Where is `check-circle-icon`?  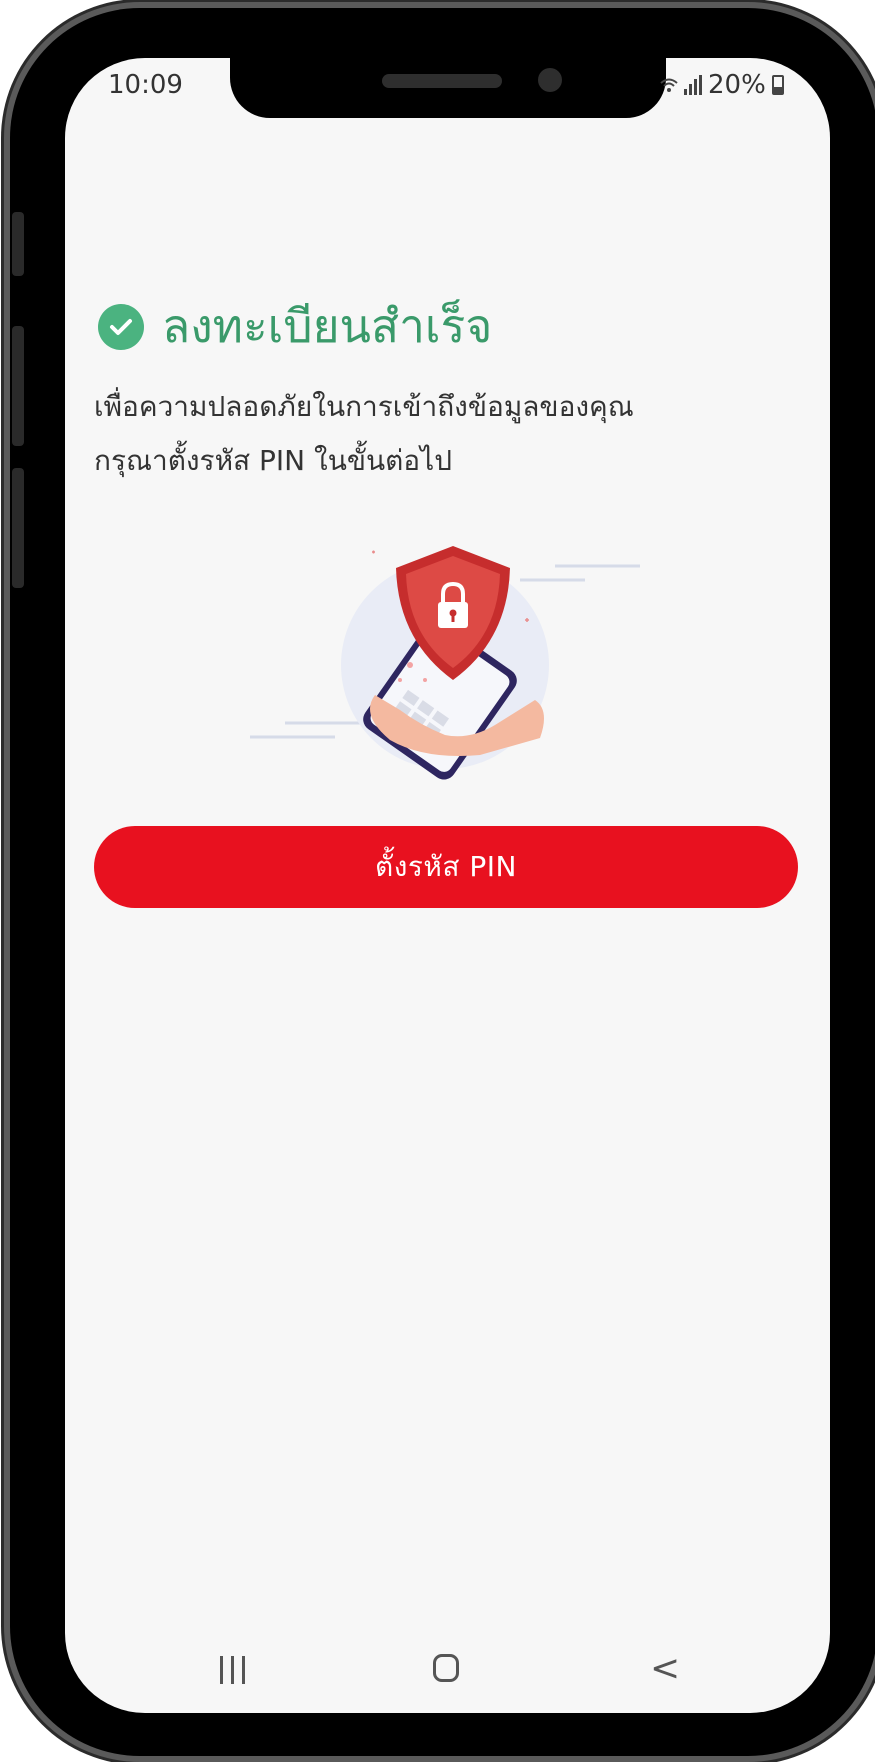
check-circle-icon is located at coordinates (121, 326).